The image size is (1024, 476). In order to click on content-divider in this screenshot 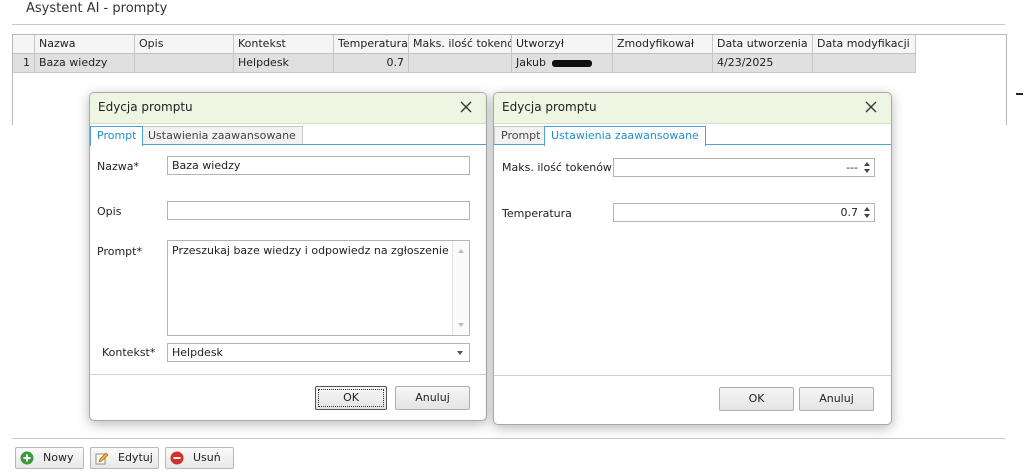, I will do `click(508, 438)`.